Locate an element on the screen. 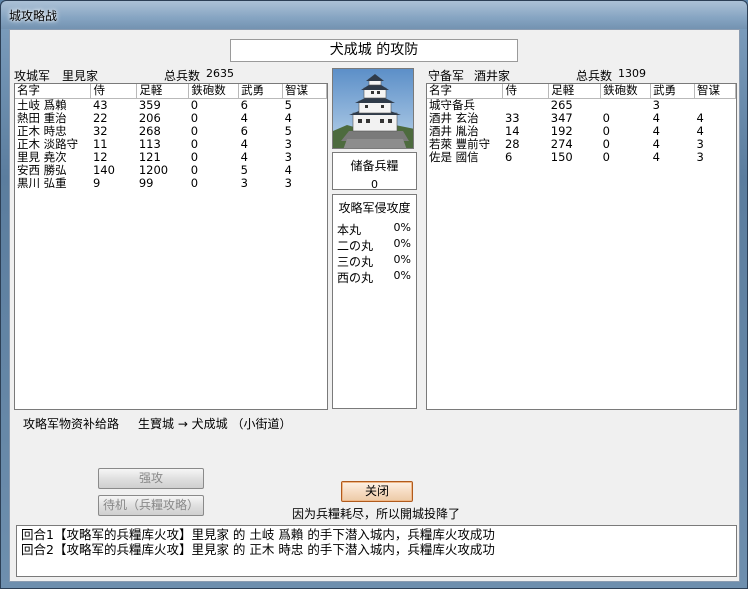  cell-ashigaru: 268 is located at coordinates (149, 130).